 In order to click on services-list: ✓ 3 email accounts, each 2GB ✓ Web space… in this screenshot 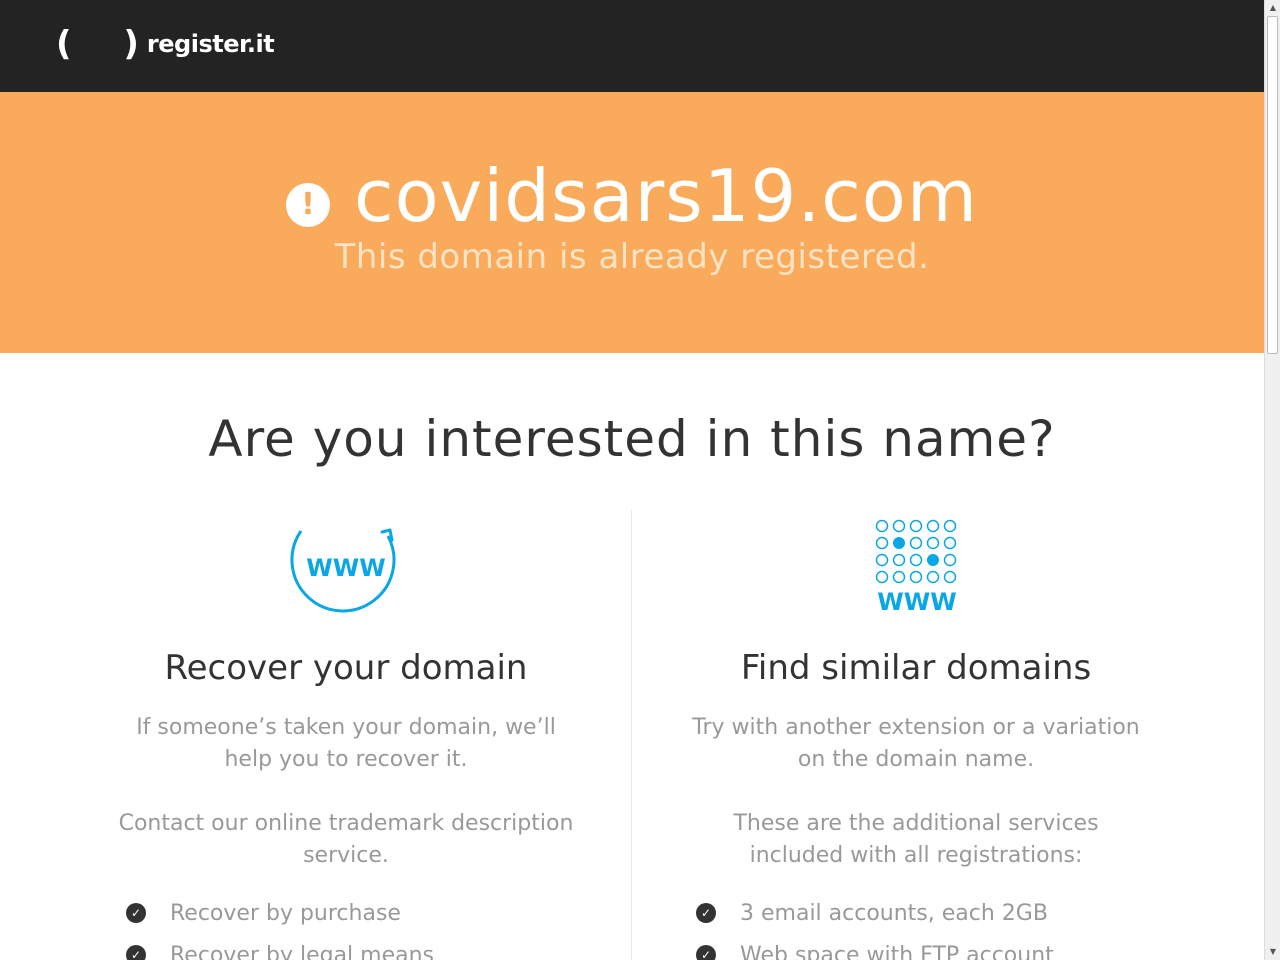, I will do `click(916, 926)`.